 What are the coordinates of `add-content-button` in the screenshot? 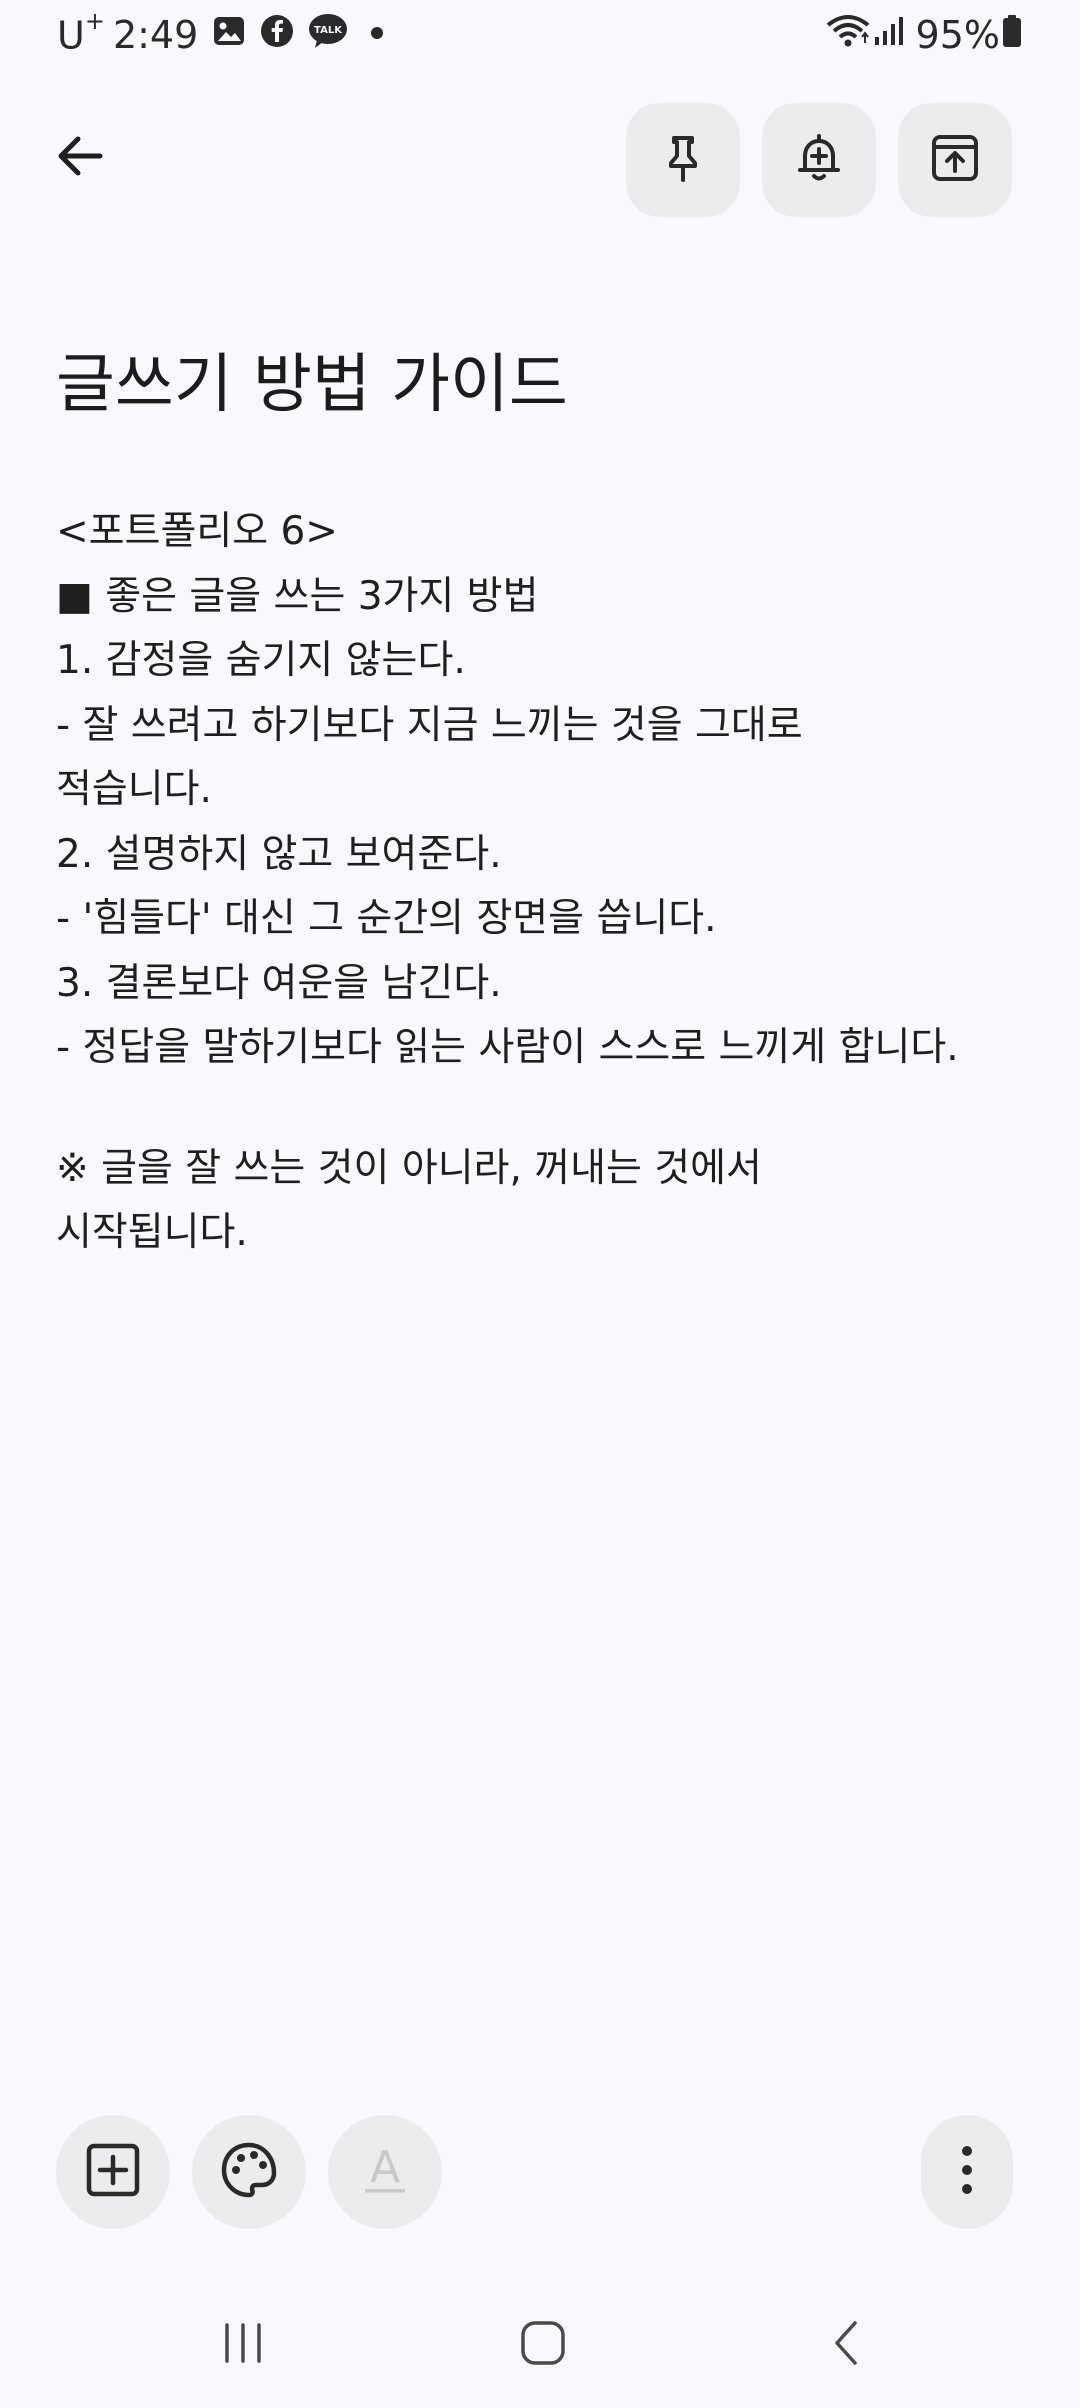 It's located at (113, 2172).